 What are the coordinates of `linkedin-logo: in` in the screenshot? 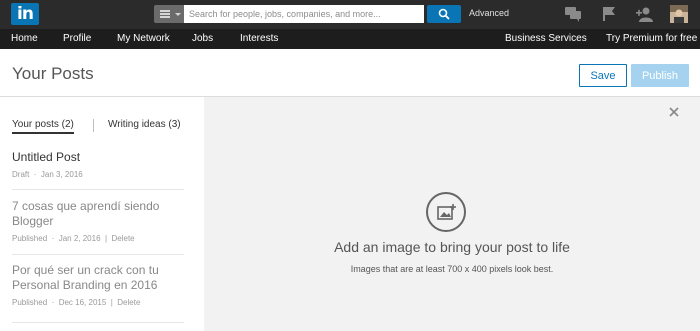 It's located at (25, 14).